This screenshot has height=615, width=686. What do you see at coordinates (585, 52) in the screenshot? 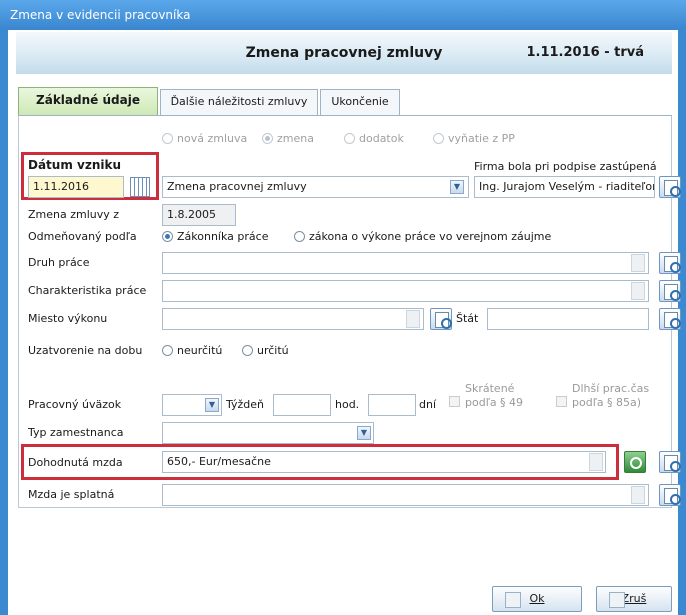
I see `header-period: 1.11.2016 - trvá` at bounding box center [585, 52].